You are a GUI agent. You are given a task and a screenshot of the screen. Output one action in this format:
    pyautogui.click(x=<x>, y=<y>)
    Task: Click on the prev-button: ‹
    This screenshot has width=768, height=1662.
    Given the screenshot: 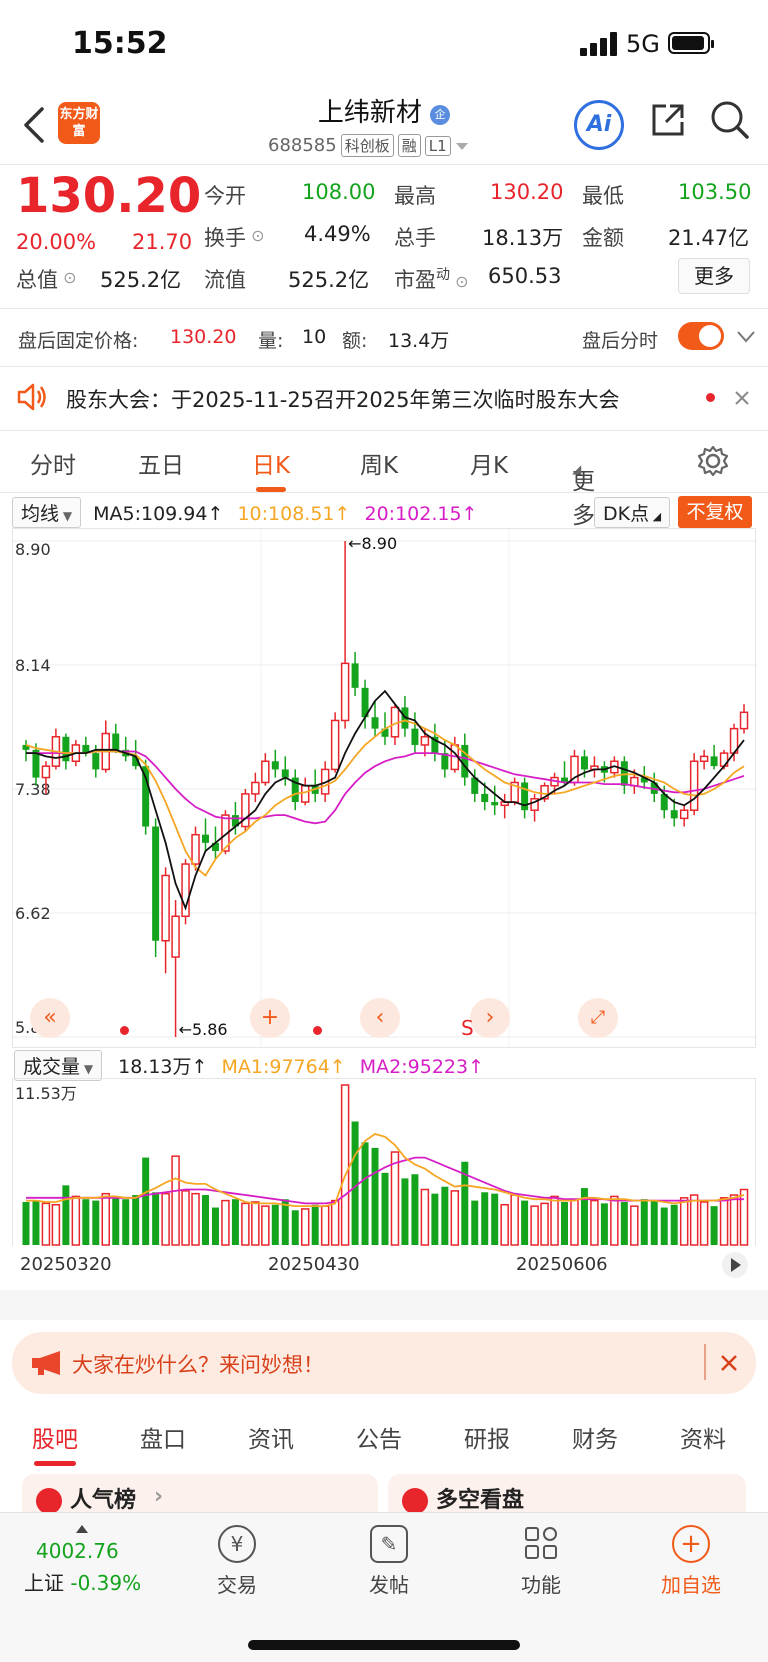 What is the action you would take?
    pyautogui.click(x=380, y=1018)
    